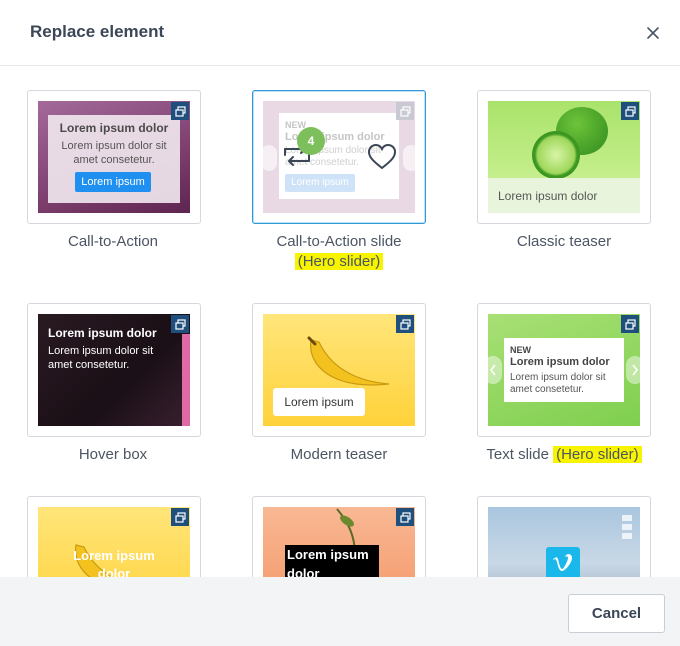 This screenshot has height=646, width=680. Describe the element at coordinates (339, 454) in the screenshot. I see `element-label: Modern teaser` at that location.